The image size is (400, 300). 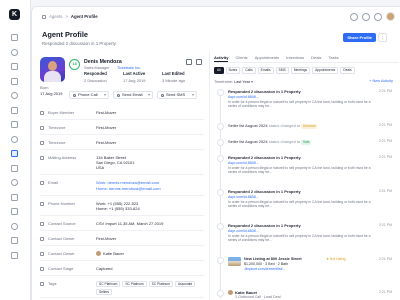 I want to click on person-avatar, so click(x=230, y=292).